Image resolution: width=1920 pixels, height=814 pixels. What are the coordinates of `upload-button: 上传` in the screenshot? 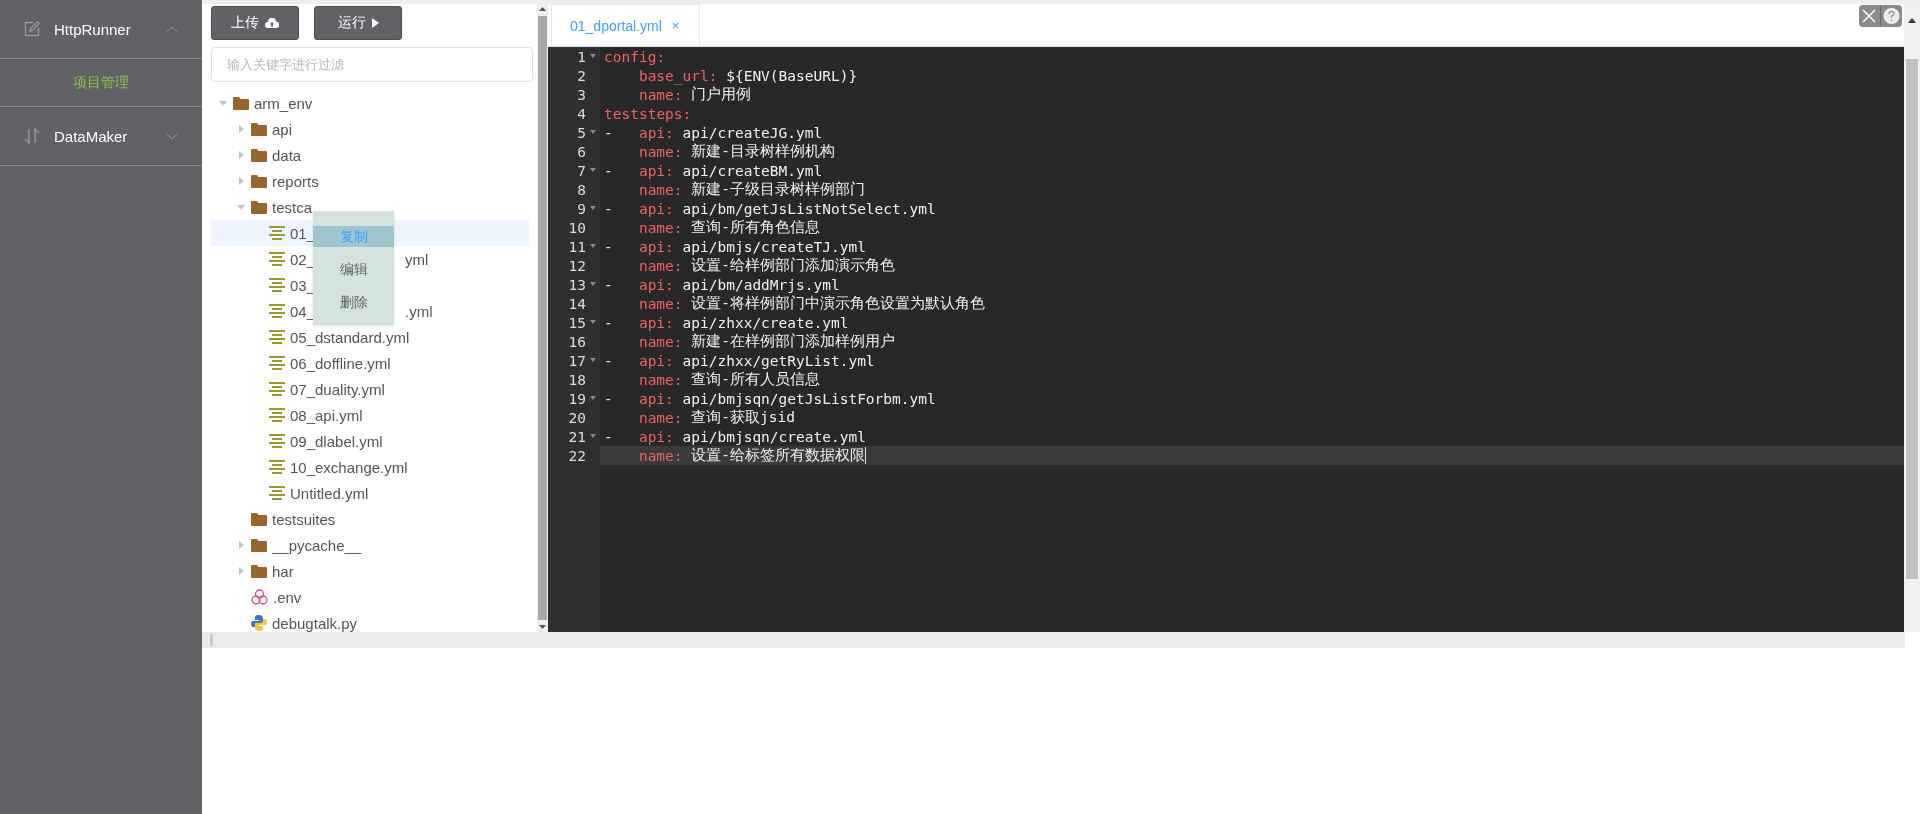 It's located at (255, 23).